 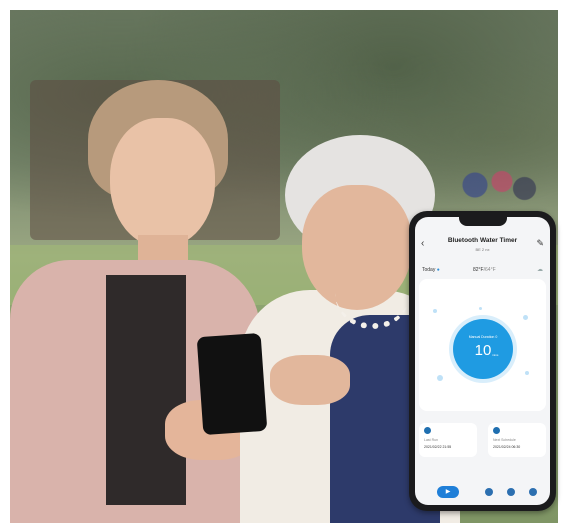 What do you see at coordinates (483, 221) in the screenshot?
I see `phone-notch` at bounding box center [483, 221].